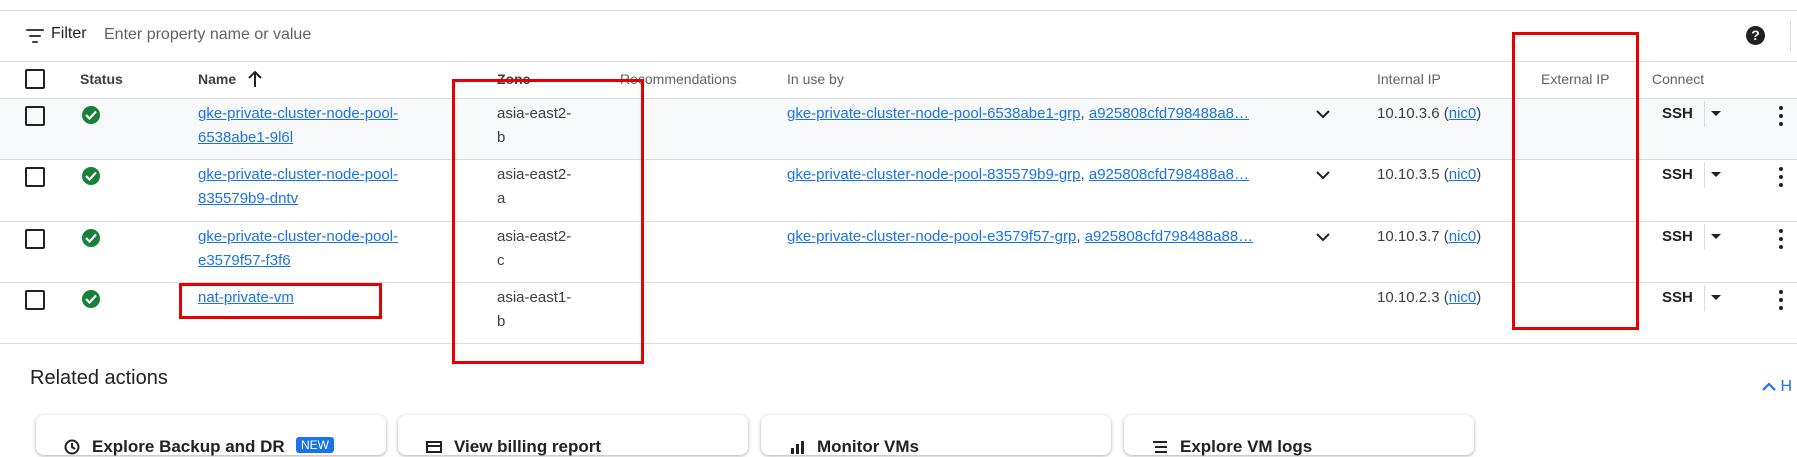 This screenshot has width=1797, height=457. I want to click on column-internal-ip: Internal IP, so click(1409, 79).